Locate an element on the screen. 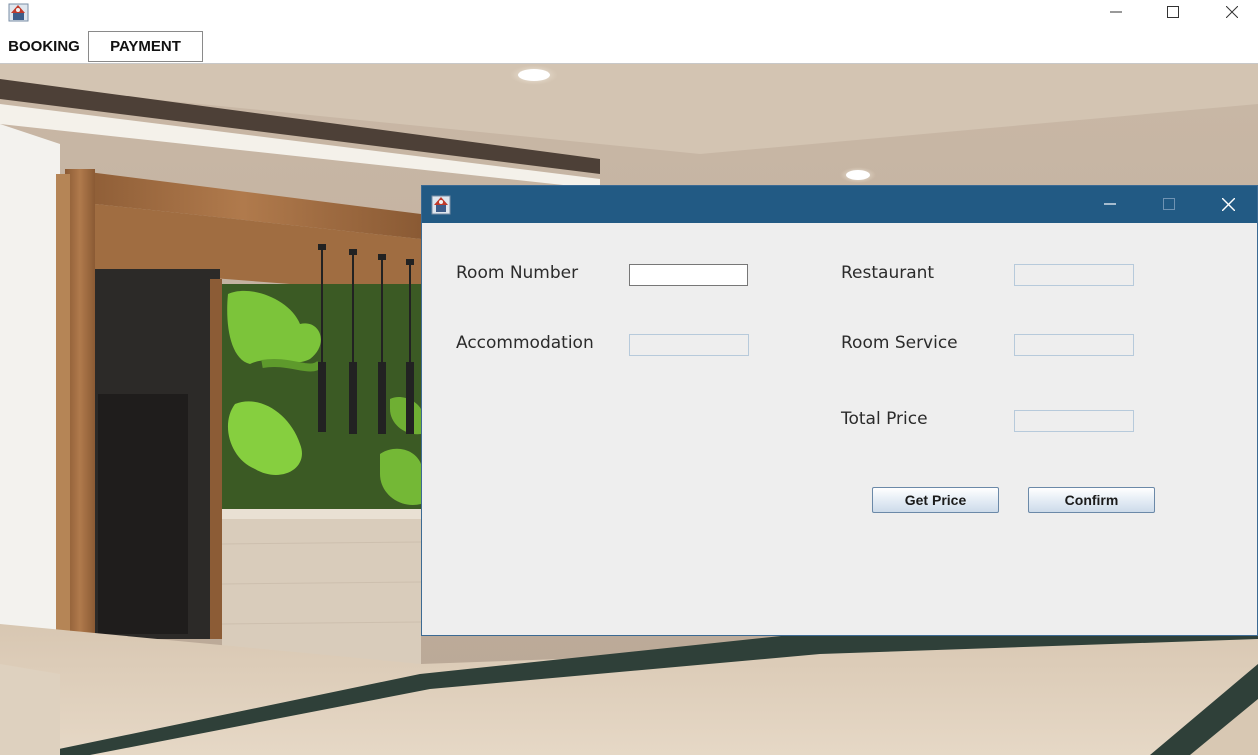 This screenshot has height=755, width=1258. menu-bar: BOOKING PAYMENT is located at coordinates (629, 45).